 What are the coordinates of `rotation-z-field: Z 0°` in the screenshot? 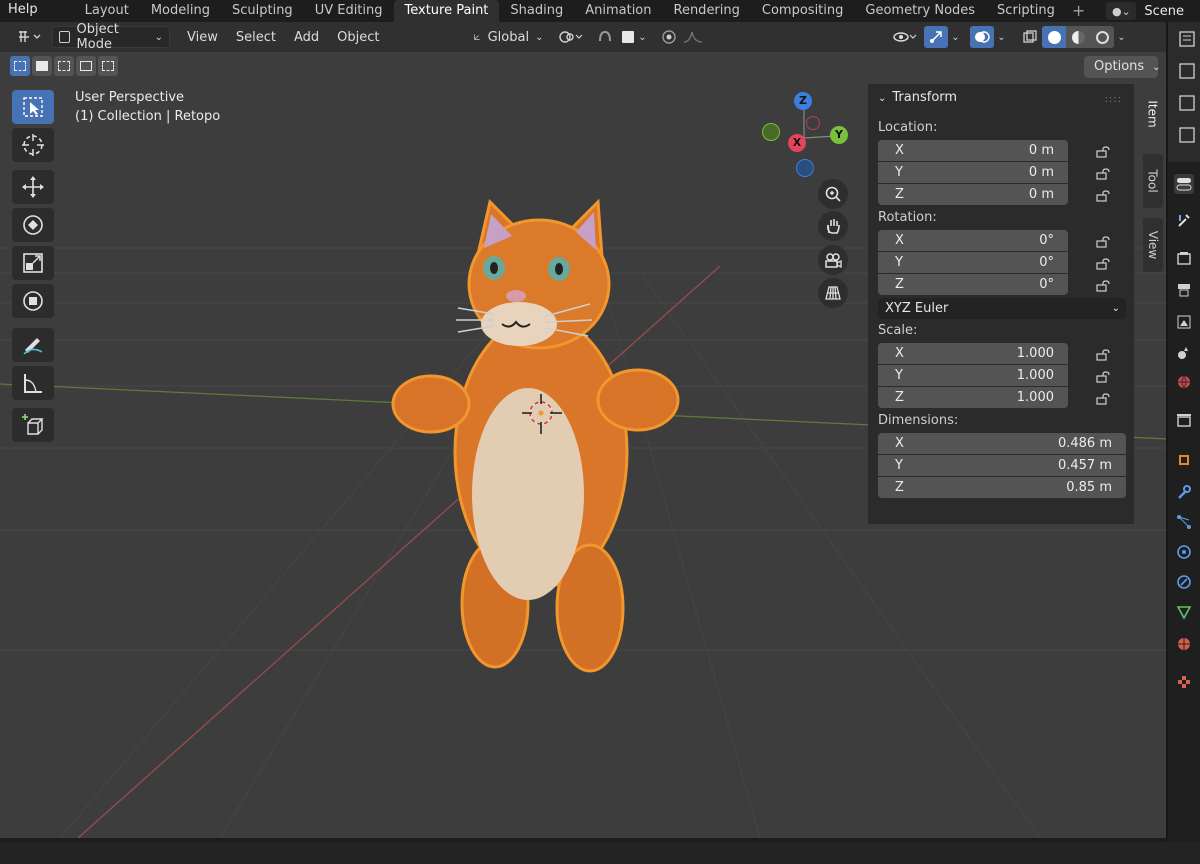 It's located at (973, 284).